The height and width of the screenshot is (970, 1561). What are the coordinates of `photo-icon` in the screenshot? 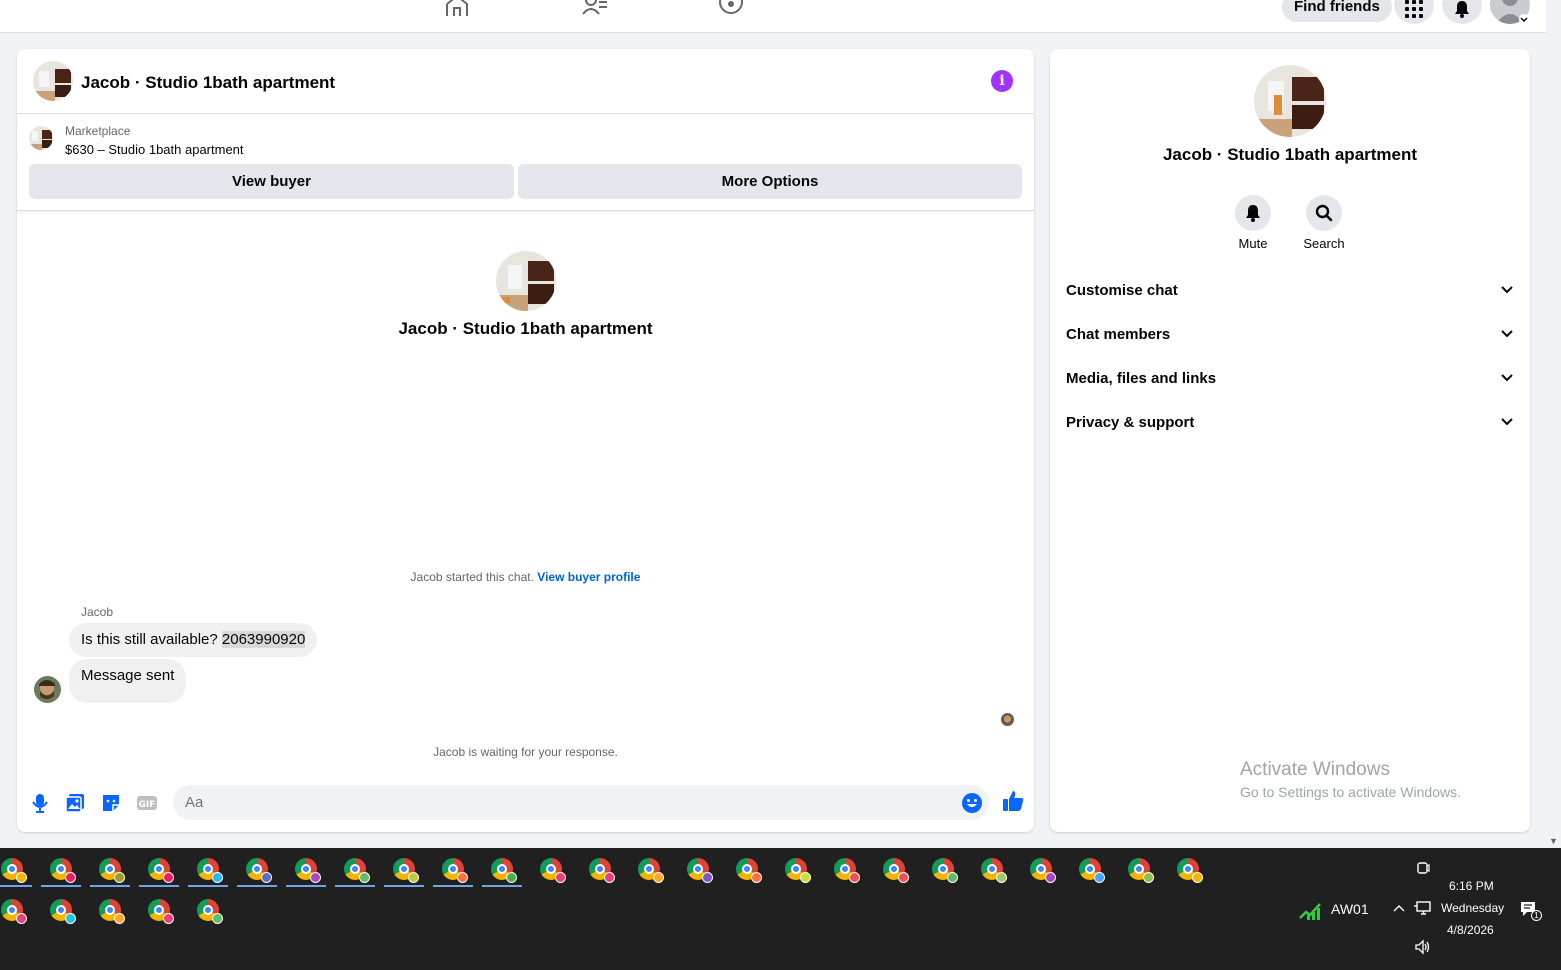 It's located at (75, 803).